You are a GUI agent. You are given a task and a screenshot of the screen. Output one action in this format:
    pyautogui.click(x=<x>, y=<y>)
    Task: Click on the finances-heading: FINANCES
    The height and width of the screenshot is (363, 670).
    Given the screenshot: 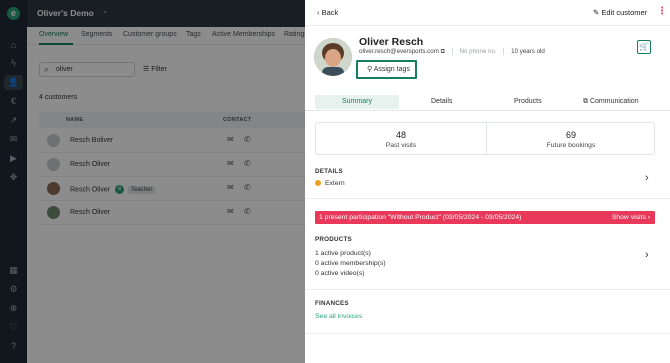 What is the action you would take?
    pyautogui.click(x=332, y=303)
    